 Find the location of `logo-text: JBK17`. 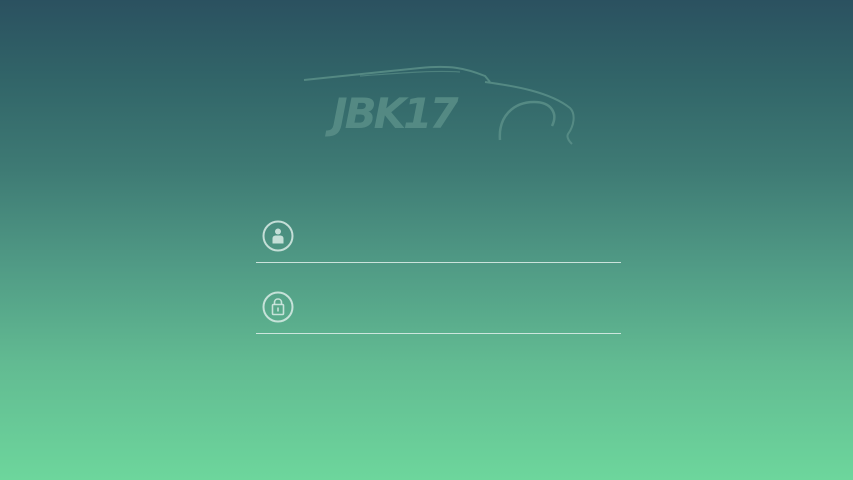

logo-text: JBK17 is located at coordinates (392, 113).